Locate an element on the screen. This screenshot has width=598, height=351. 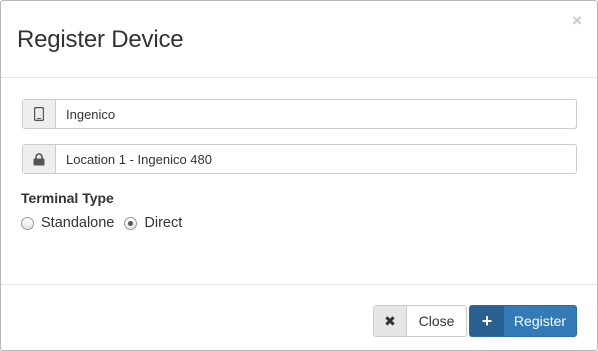
location-group is located at coordinates (299, 159).